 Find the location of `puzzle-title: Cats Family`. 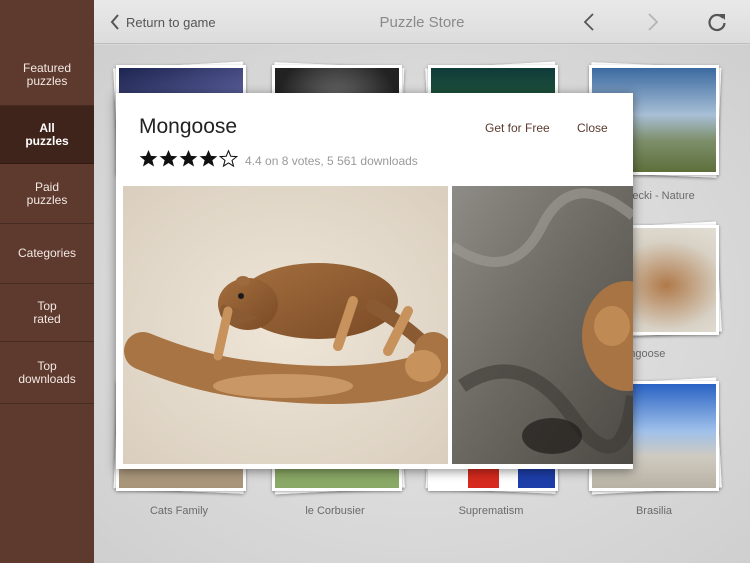

puzzle-title: Cats Family is located at coordinates (179, 511).